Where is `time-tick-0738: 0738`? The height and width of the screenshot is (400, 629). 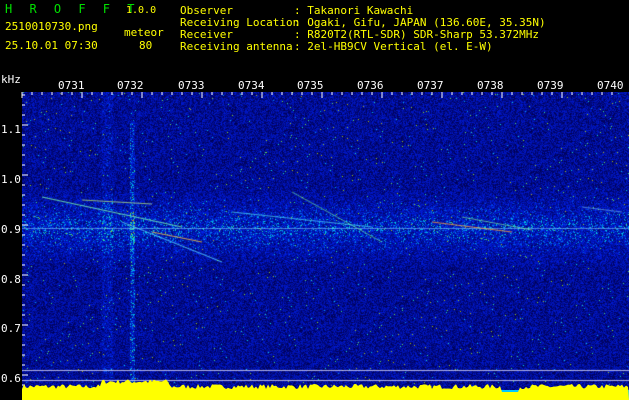
time-tick-0738: 0738 is located at coordinates (490, 85).